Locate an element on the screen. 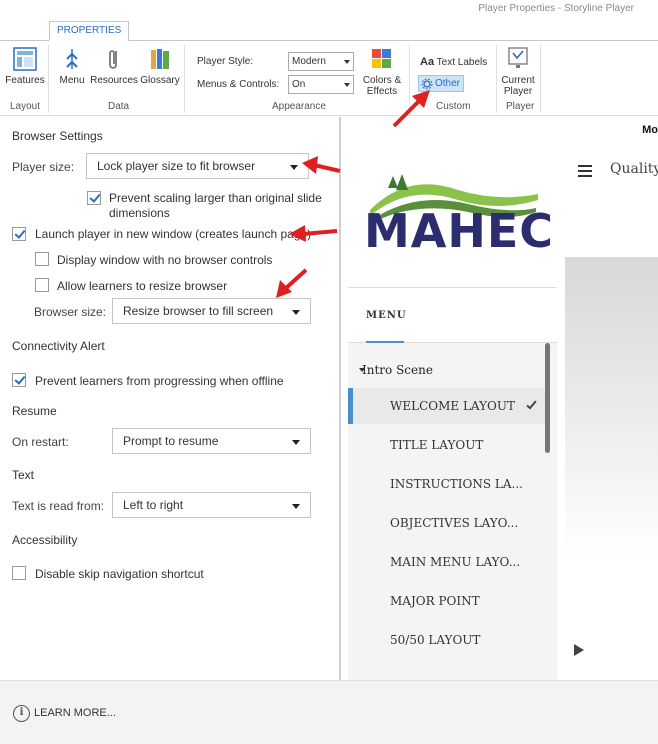 This screenshot has height=744, width=658. no-browser-controls-checkbox is located at coordinates (42, 259).